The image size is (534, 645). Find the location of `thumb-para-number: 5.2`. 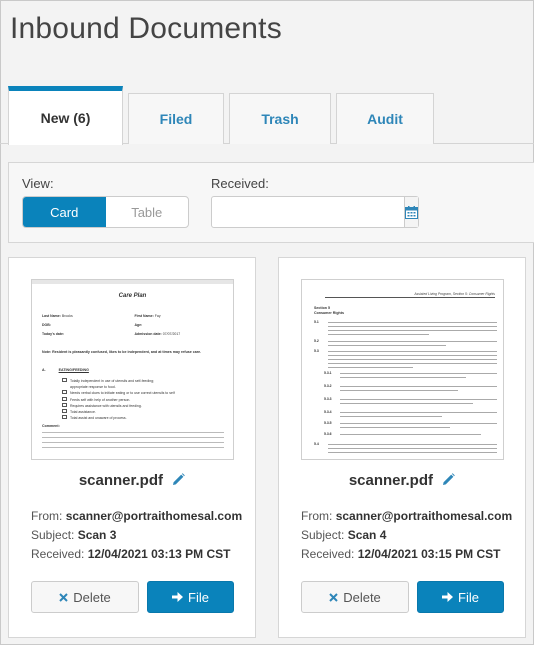

thumb-para-number: 5.2 is located at coordinates (316, 341).